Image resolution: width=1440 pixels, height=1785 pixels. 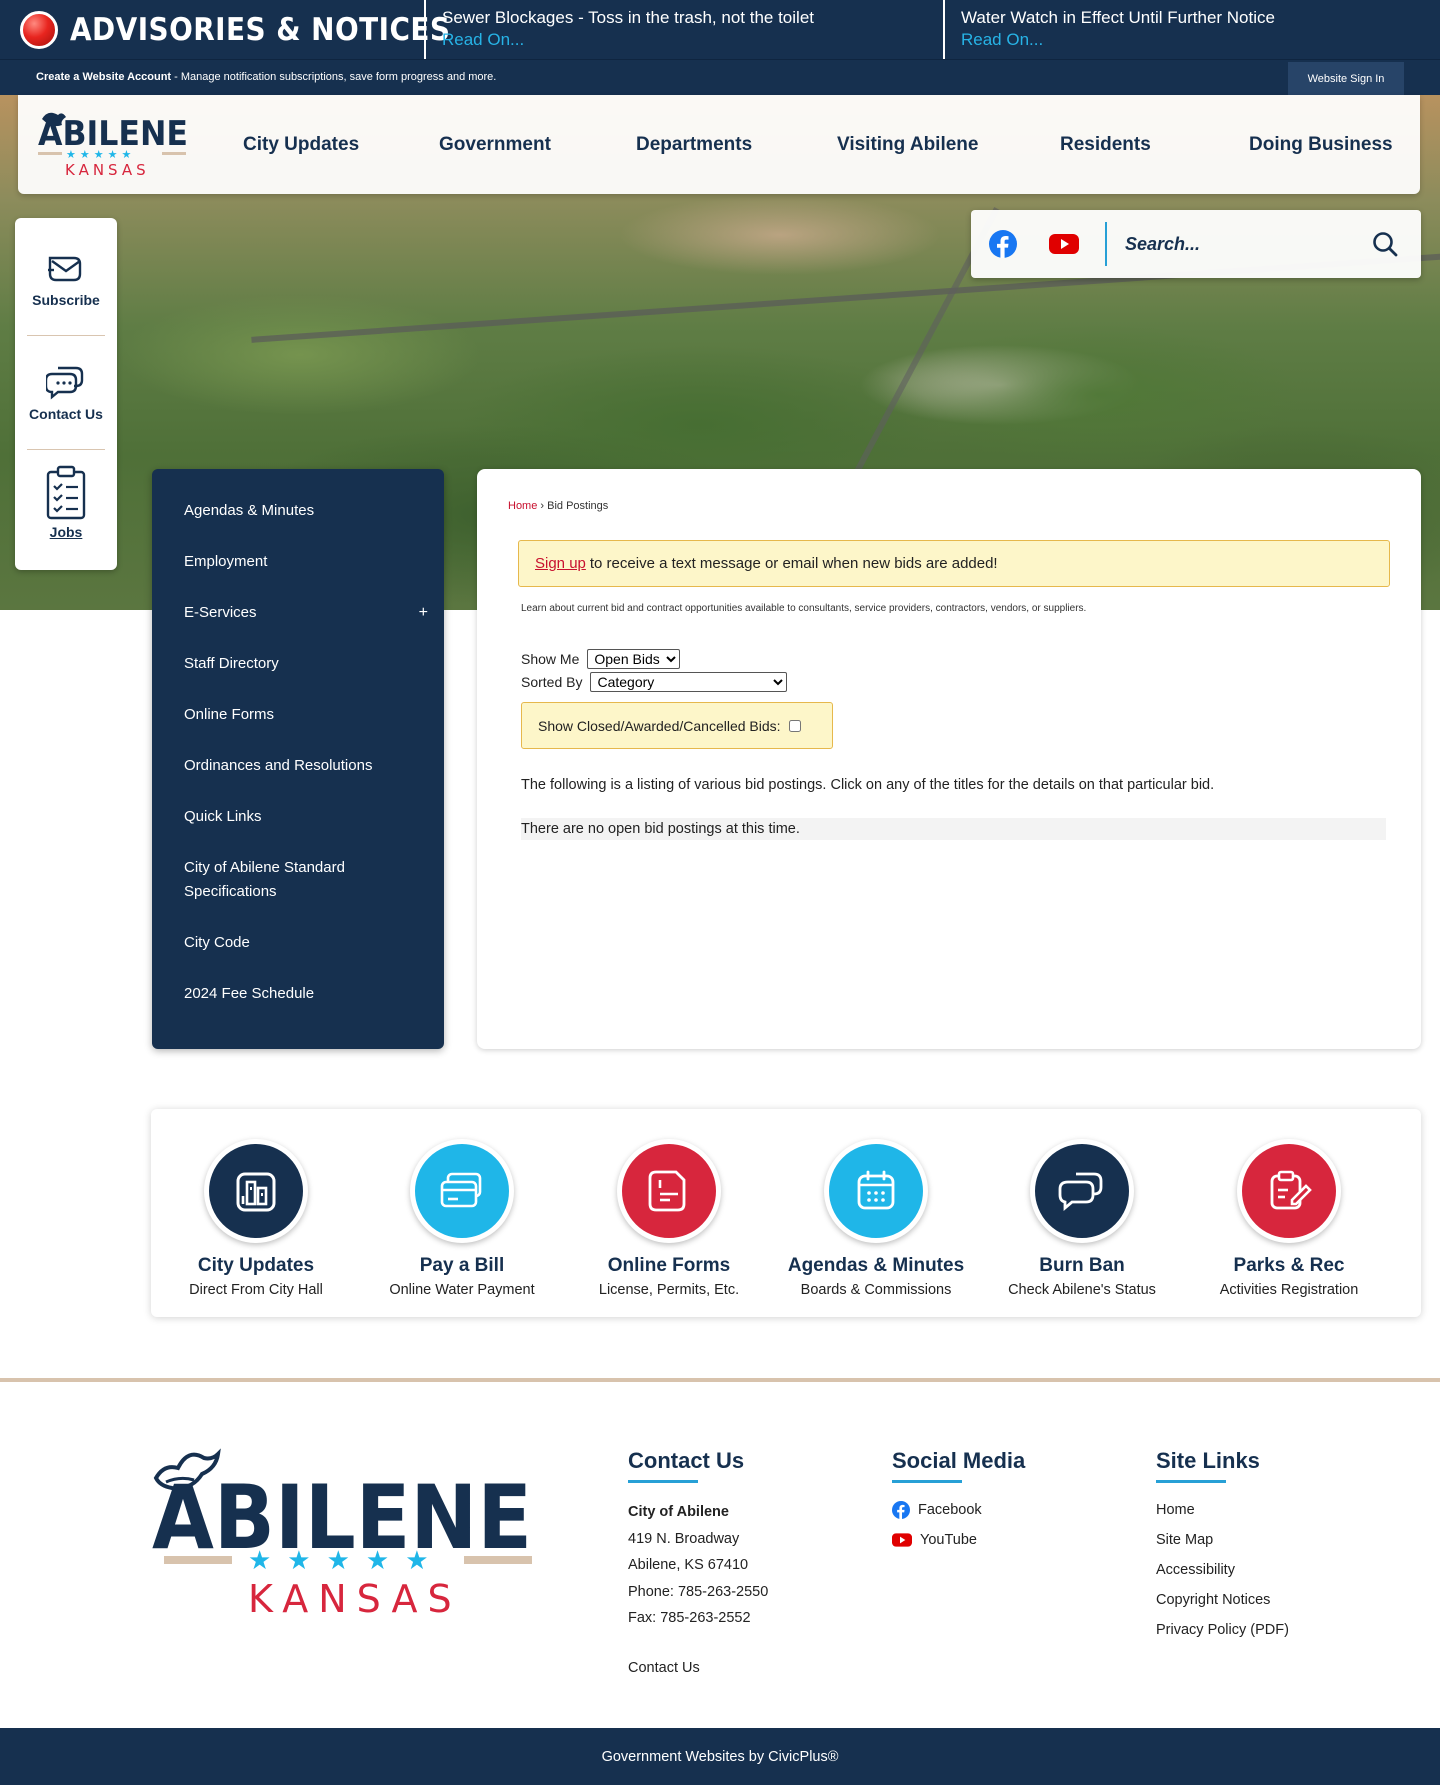 I want to click on quick-link-pay-a-bill: Pay a Bill Online Water Payment, so click(x=462, y=1218).